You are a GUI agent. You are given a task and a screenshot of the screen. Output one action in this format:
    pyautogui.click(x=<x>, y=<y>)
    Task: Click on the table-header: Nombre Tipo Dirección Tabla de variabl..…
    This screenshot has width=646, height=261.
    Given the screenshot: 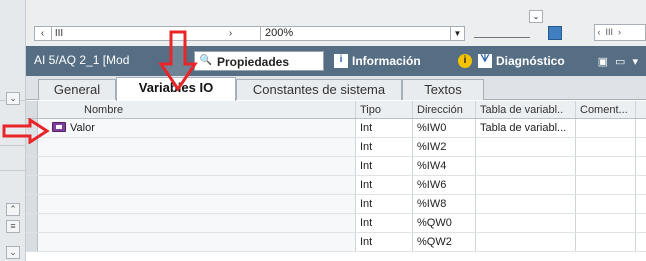 What is the action you would take?
    pyautogui.click(x=336, y=110)
    